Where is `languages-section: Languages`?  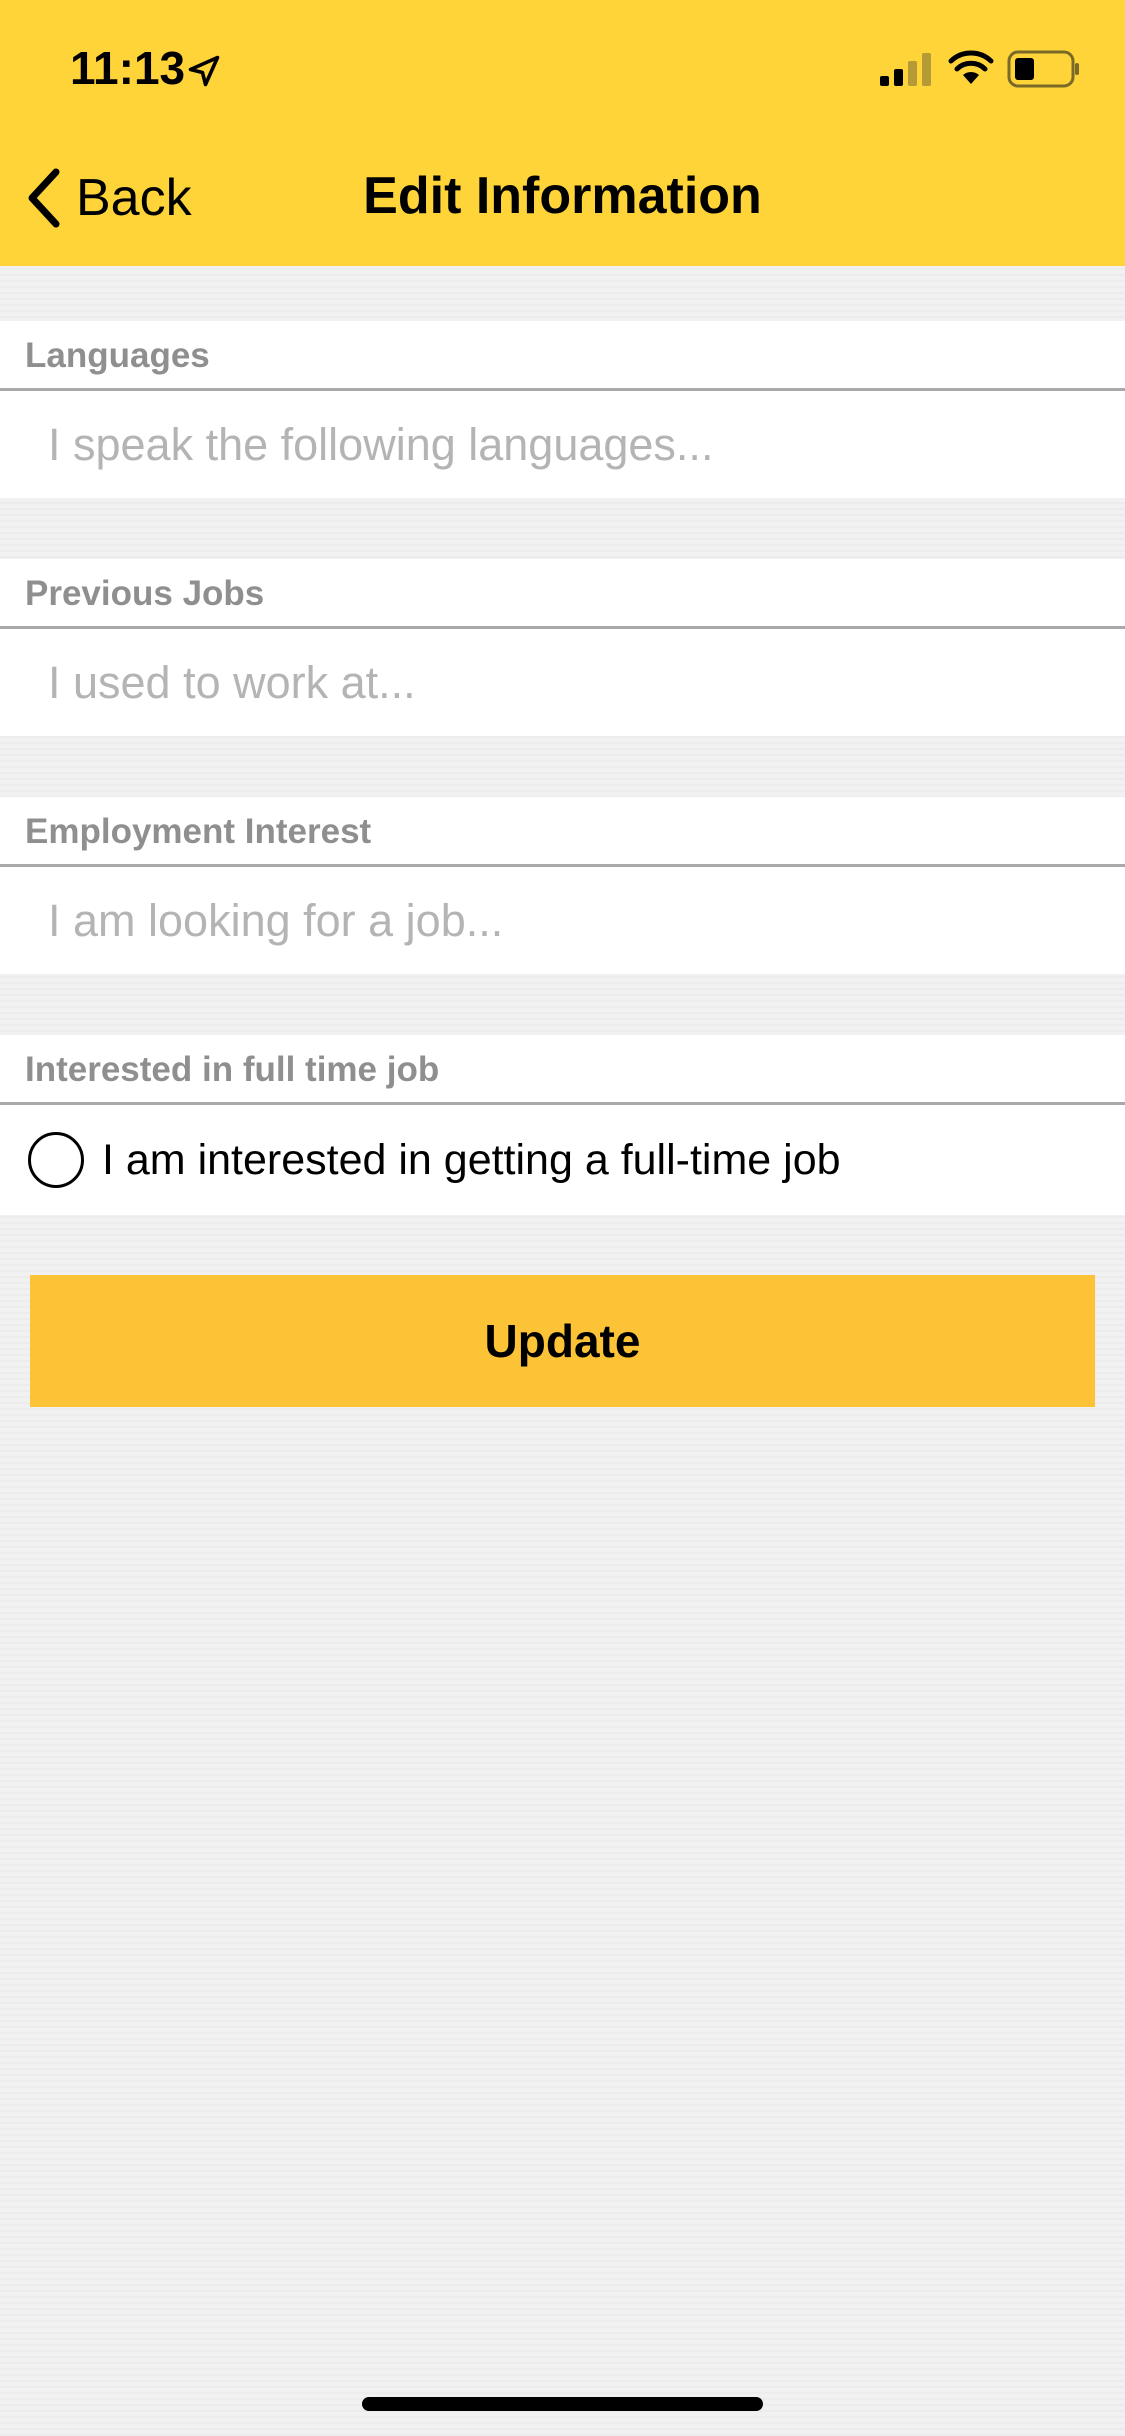 languages-section: Languages is located at coordinates (562, 409).